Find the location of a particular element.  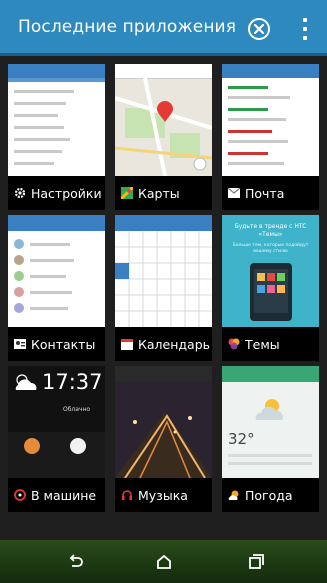

back-icon is located at coordinates (76, 560).